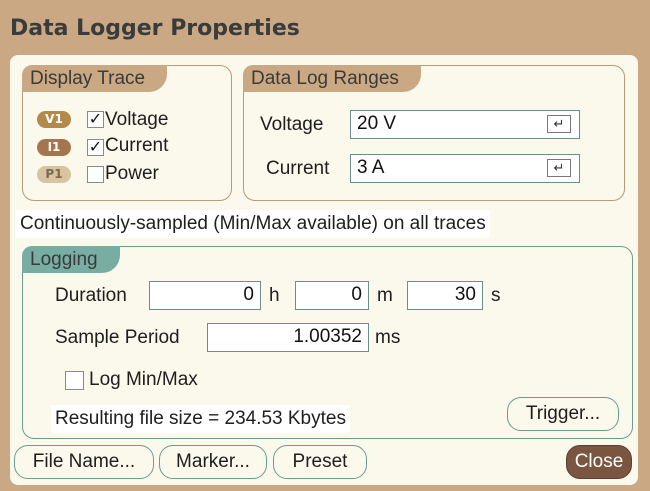 The height and width of the screenshot is (491, 650). Describe the element at coordinates (445, 295) in the screenshot. I see `duration-seconds-input: 30` at that location.